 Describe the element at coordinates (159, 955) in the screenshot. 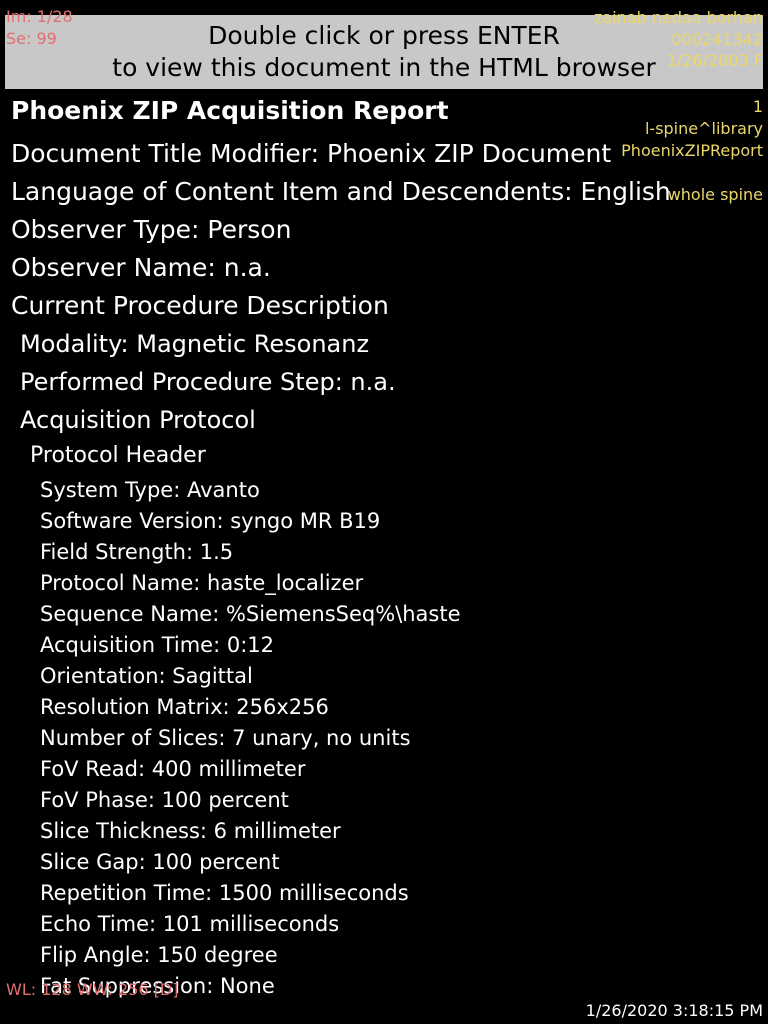

I see `field-flip-angle: Flip Angle: 150 degree` at that location.